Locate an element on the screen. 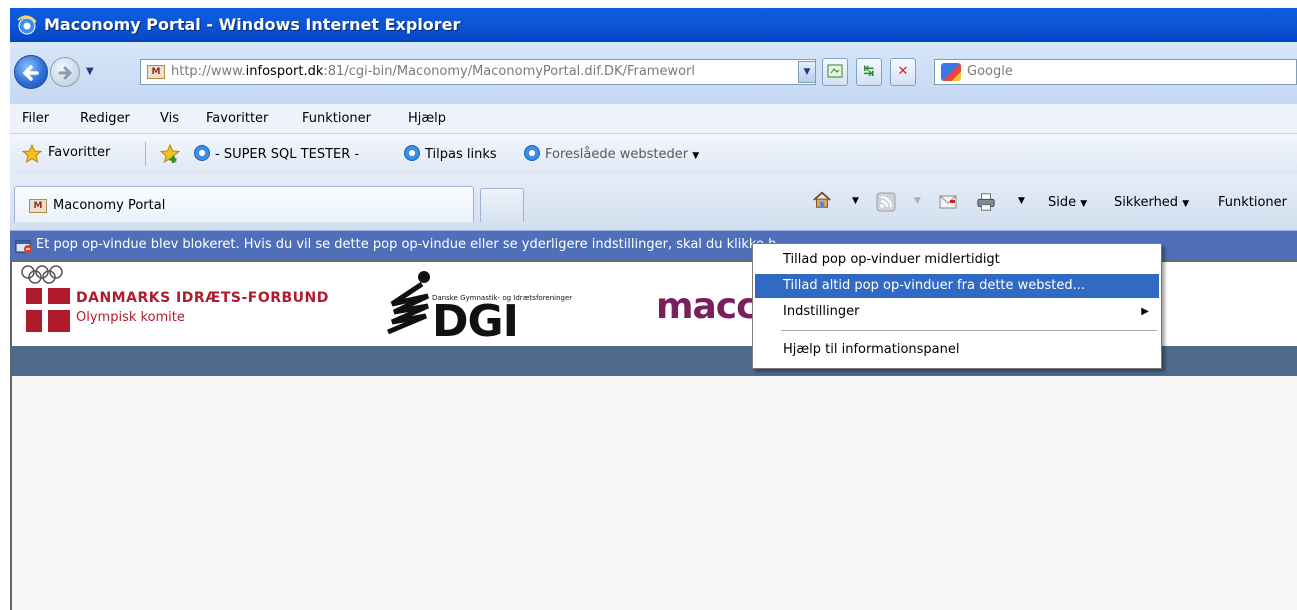 This screenshot has height=610, width=1297. stop-icon: ✕ is located at coordinates (903, 71).